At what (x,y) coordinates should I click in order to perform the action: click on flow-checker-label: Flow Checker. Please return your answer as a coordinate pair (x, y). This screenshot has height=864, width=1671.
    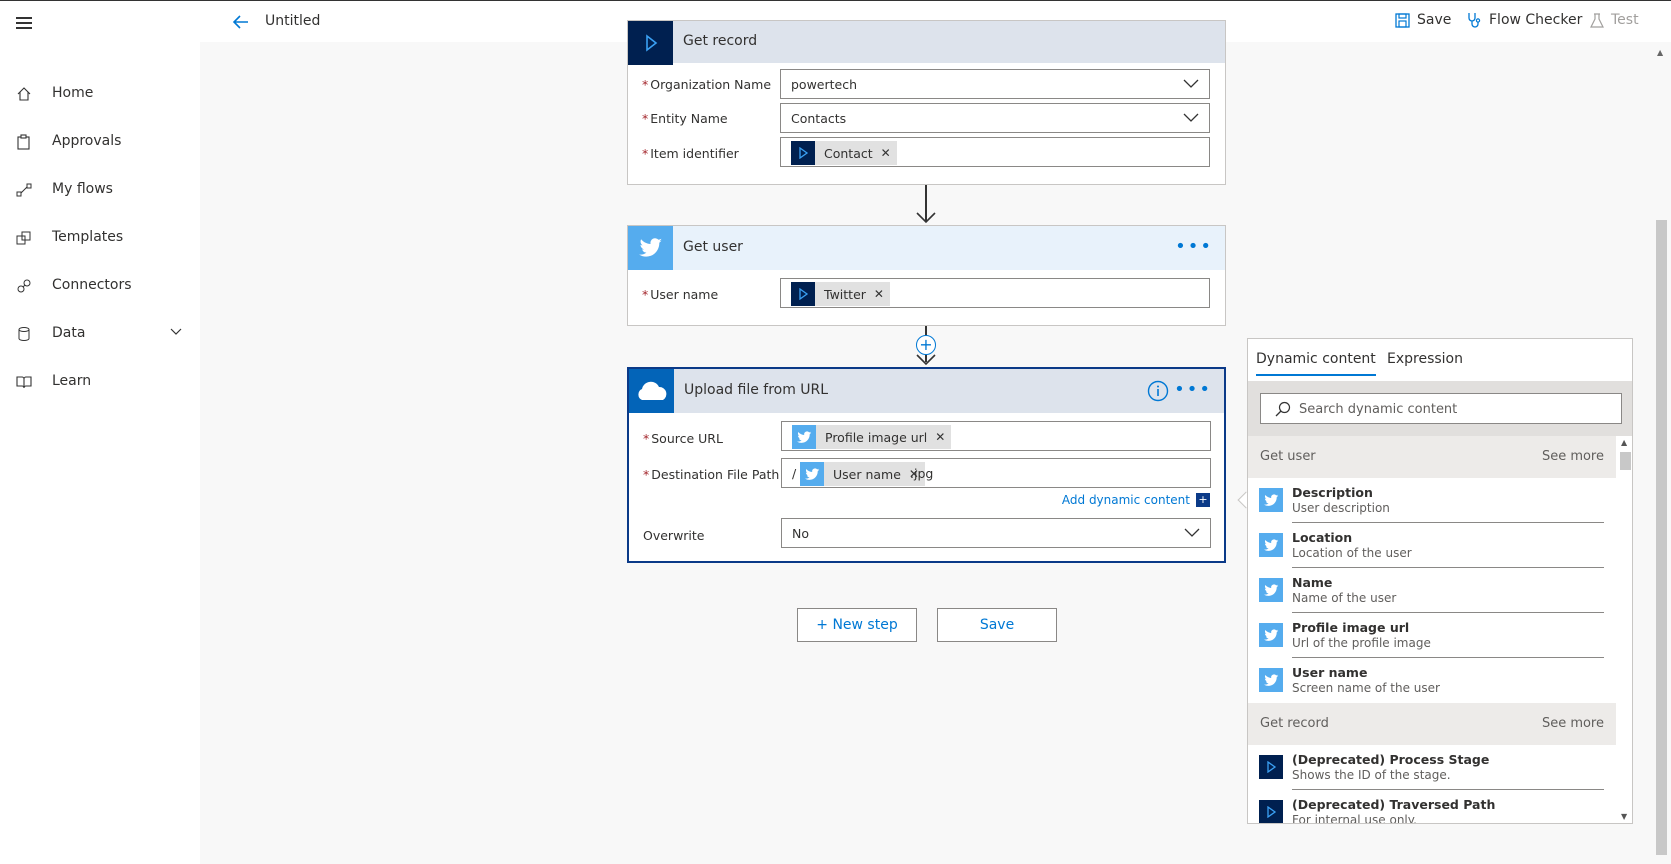
    Looking at the image, I should click on (1536, 20).